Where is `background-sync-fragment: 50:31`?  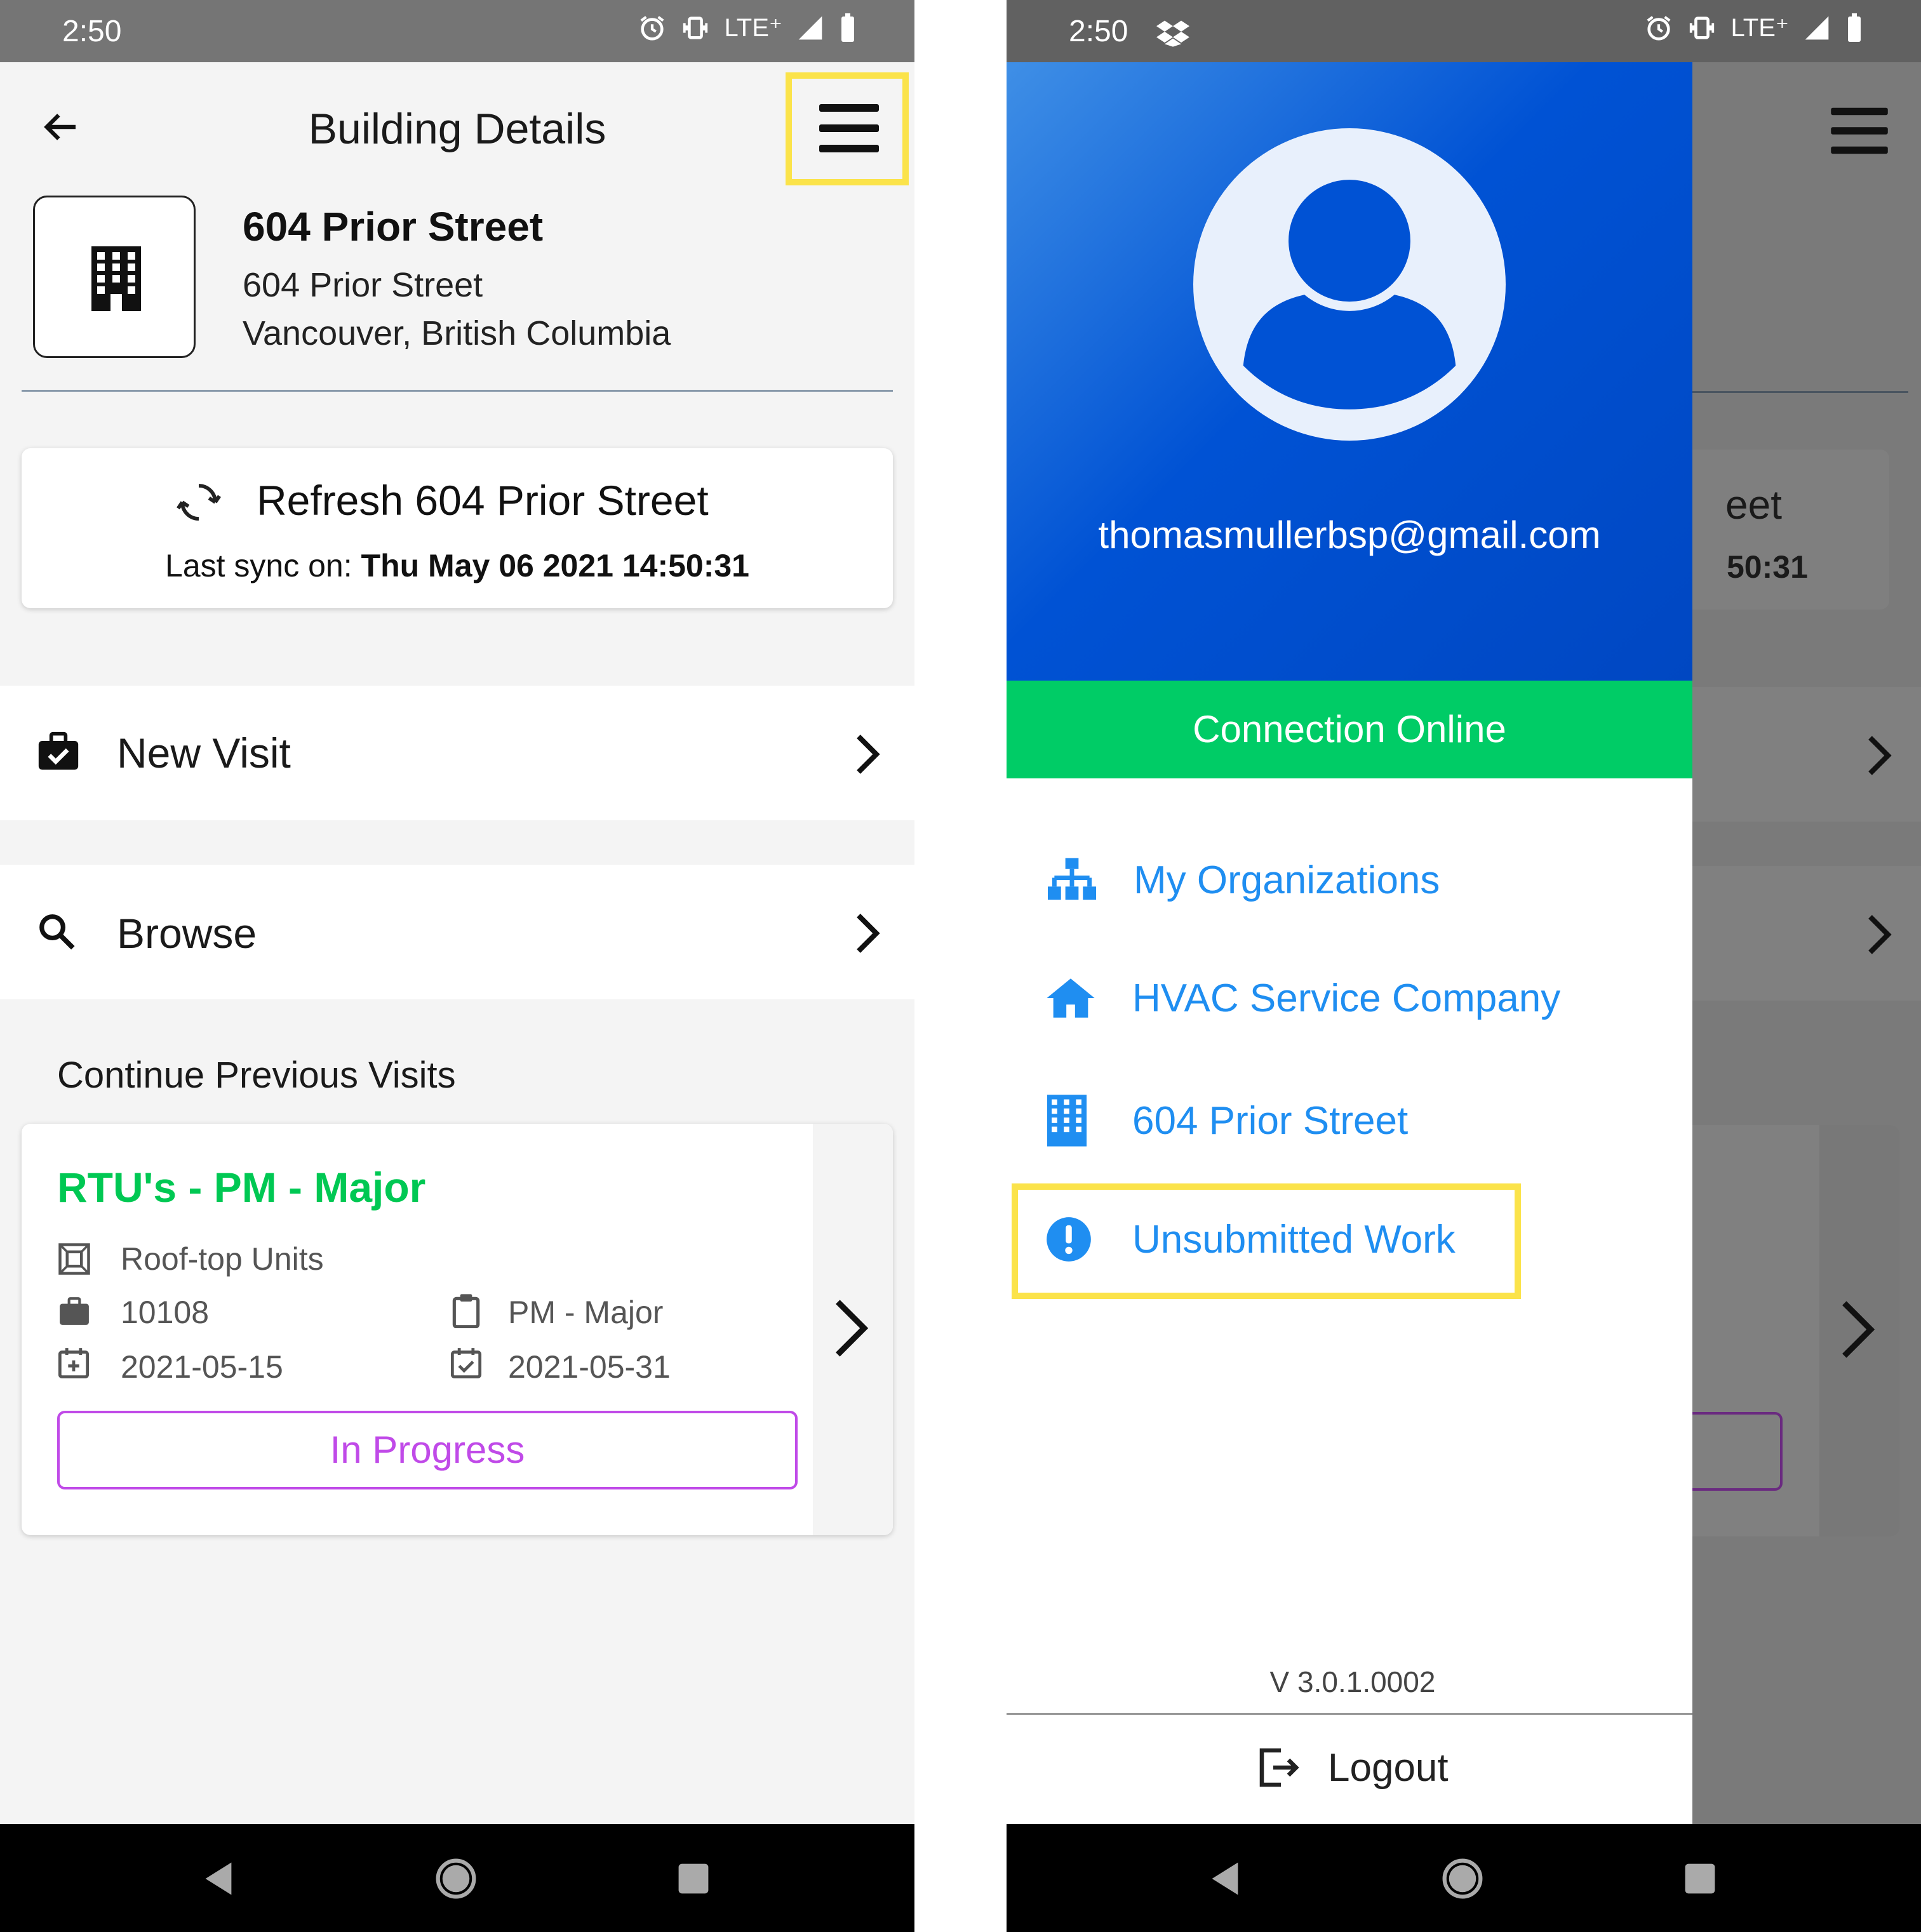
background-sync-fragment: 50:31 is located at coordinates (1768, 567).